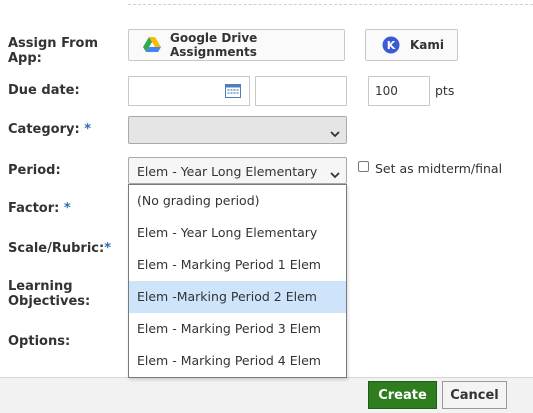 Image resolution: width=533 pixels, height=413 pixels. What do you see at coordinates (237, 297) in the screenshot?
I see `period-option-highlighted: Elem -Marking Period 2 Elem` at bounding box center [237, 297].